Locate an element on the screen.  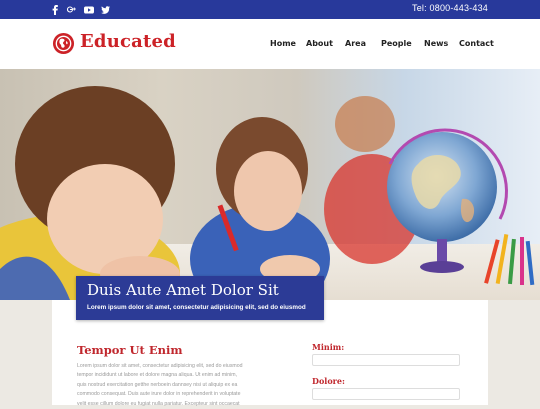
twitter-icon is located at coordinates (105, 9).